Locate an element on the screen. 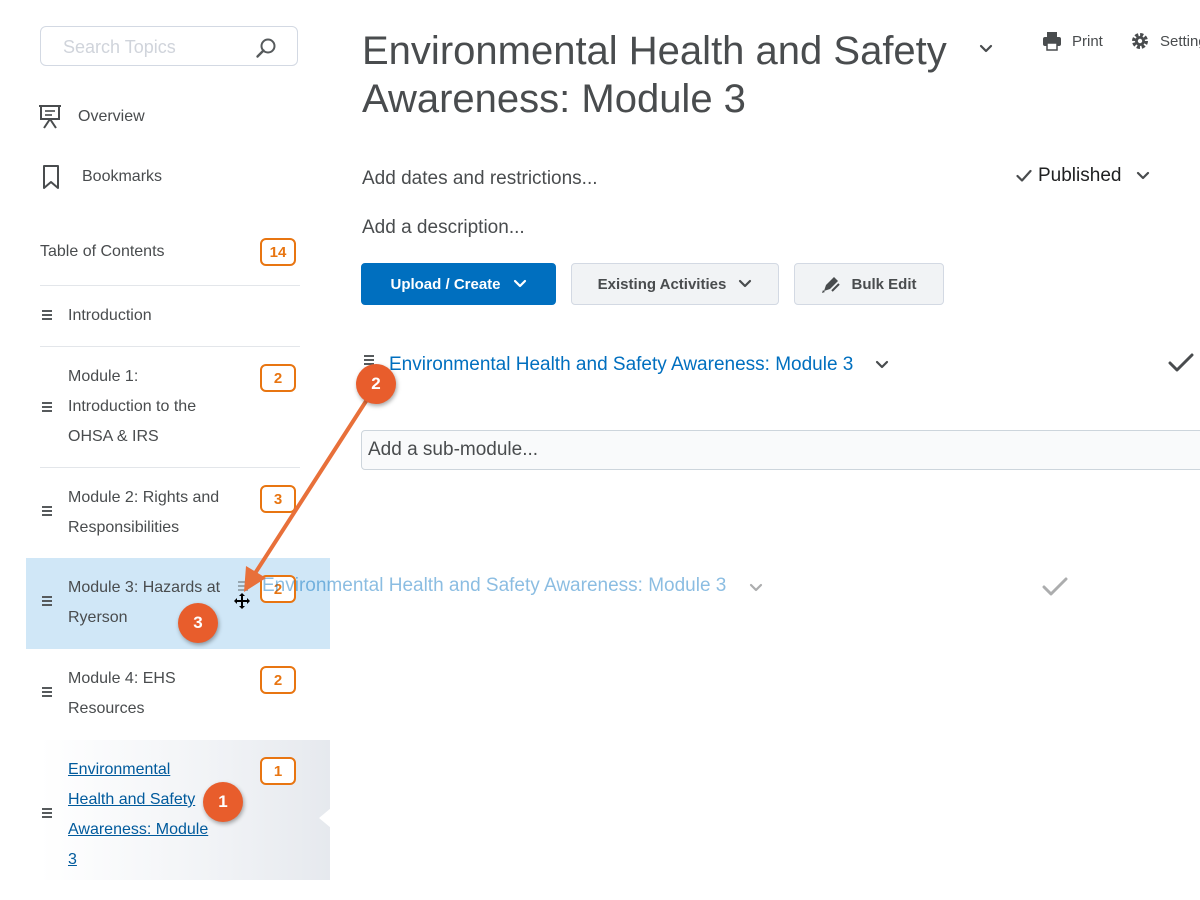 The image size is (1200, 900). toc-item-label: Module 1: is located at coordinates (103, 376).